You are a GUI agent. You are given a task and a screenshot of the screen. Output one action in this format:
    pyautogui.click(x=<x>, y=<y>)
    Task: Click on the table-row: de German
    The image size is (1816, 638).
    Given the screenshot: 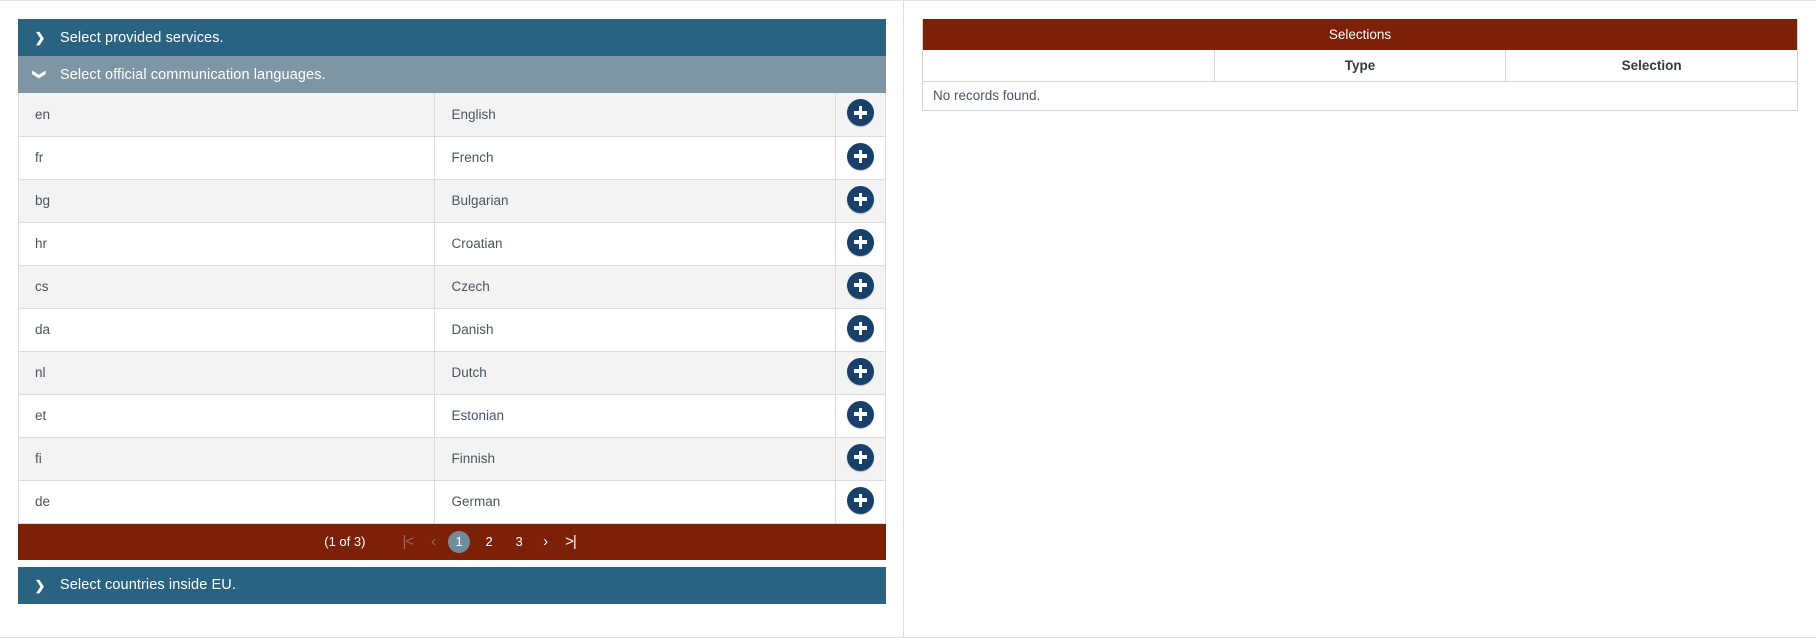 What is the action you would take?
    pyautogui.click(x=452, y=502)
    